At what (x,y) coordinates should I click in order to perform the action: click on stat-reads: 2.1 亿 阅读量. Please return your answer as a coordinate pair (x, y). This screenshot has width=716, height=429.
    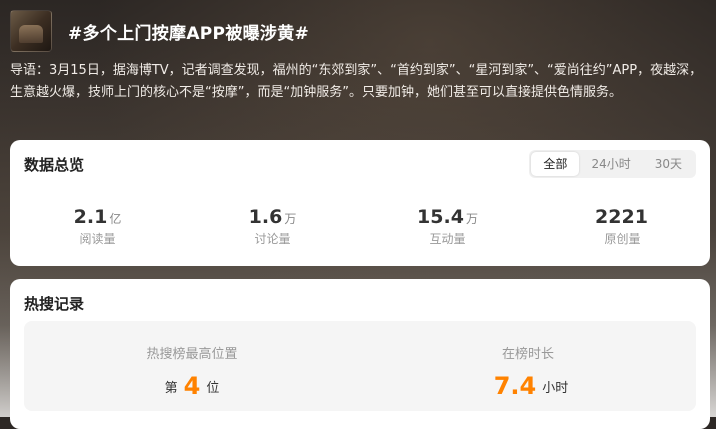
    Looking at the image, I should click on (97, 226).